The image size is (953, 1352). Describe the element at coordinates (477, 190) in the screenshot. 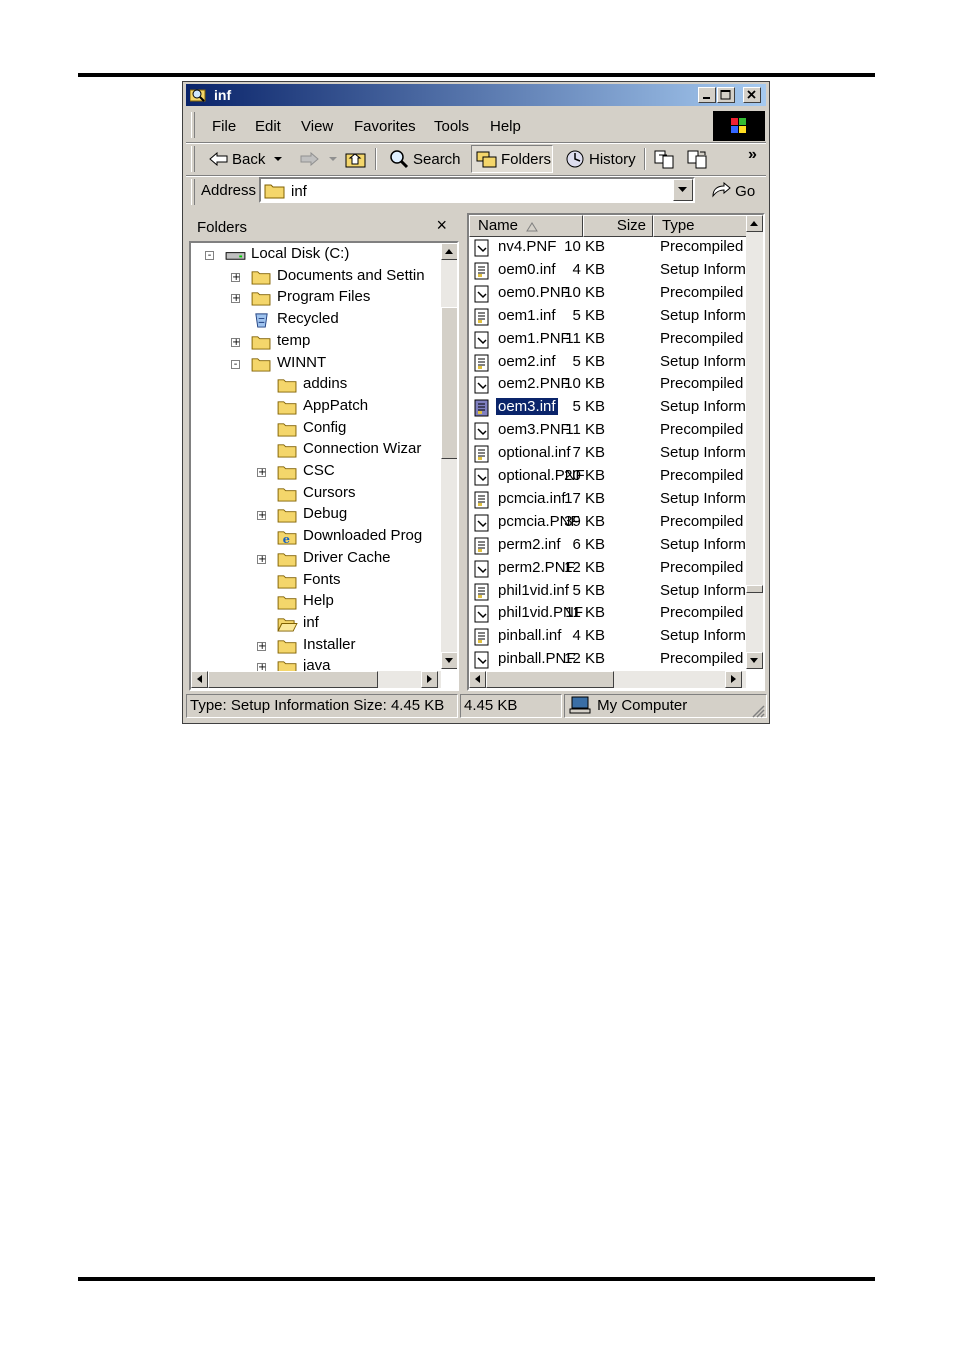

I see `address-field: inf` at that location.